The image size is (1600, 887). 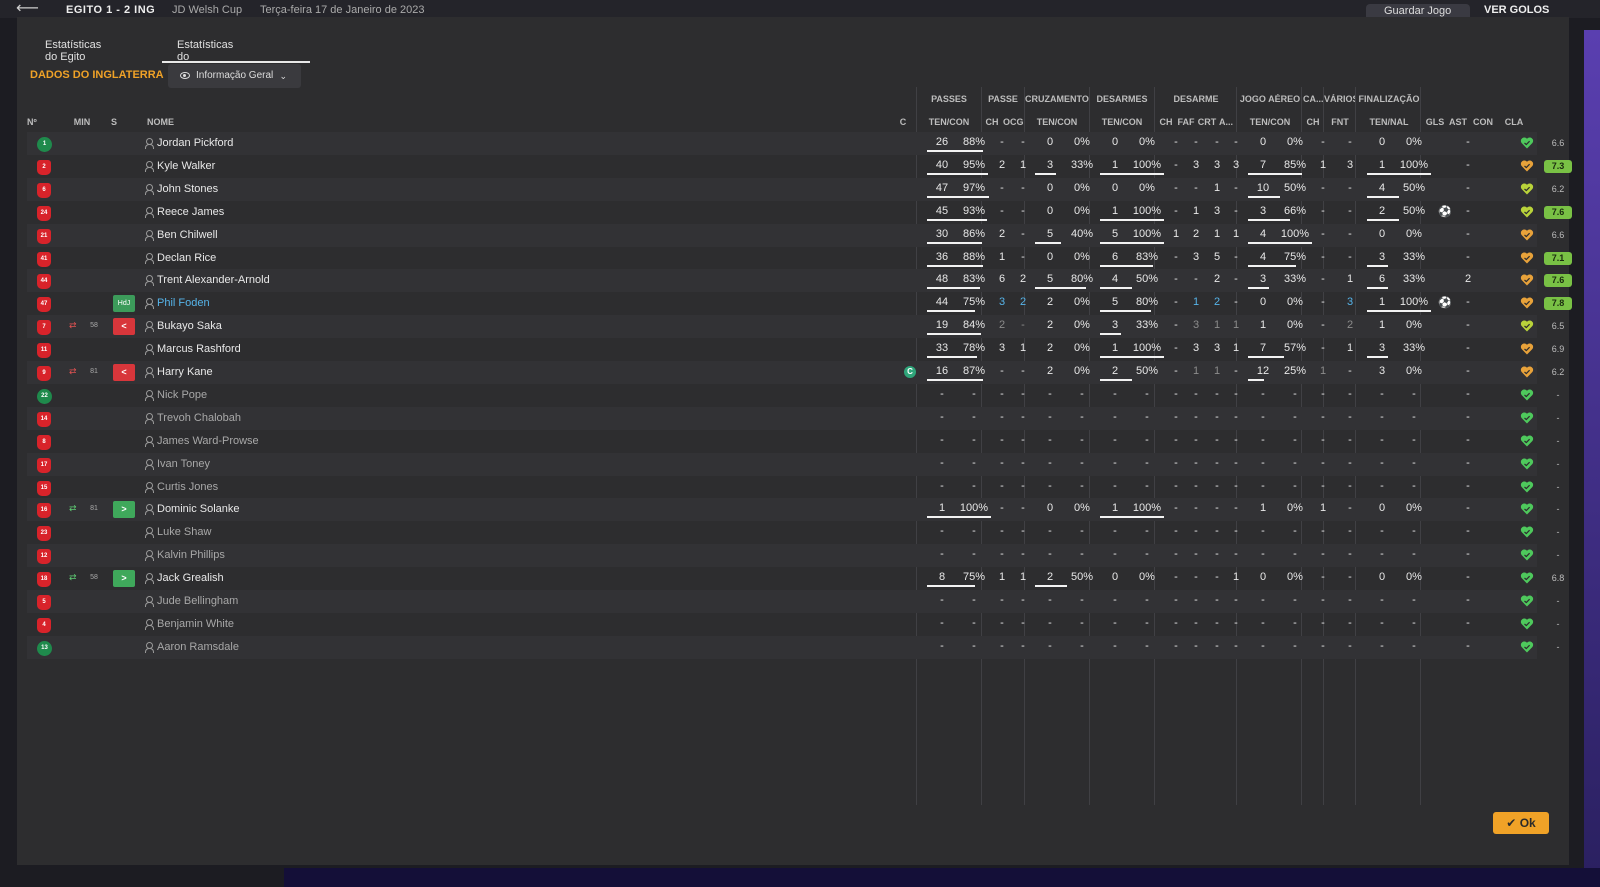 What do you see at coordinates (1435, 122) in the screenshot?
I see `column-header-gls: GLS` at bounding box center [1435, 122].